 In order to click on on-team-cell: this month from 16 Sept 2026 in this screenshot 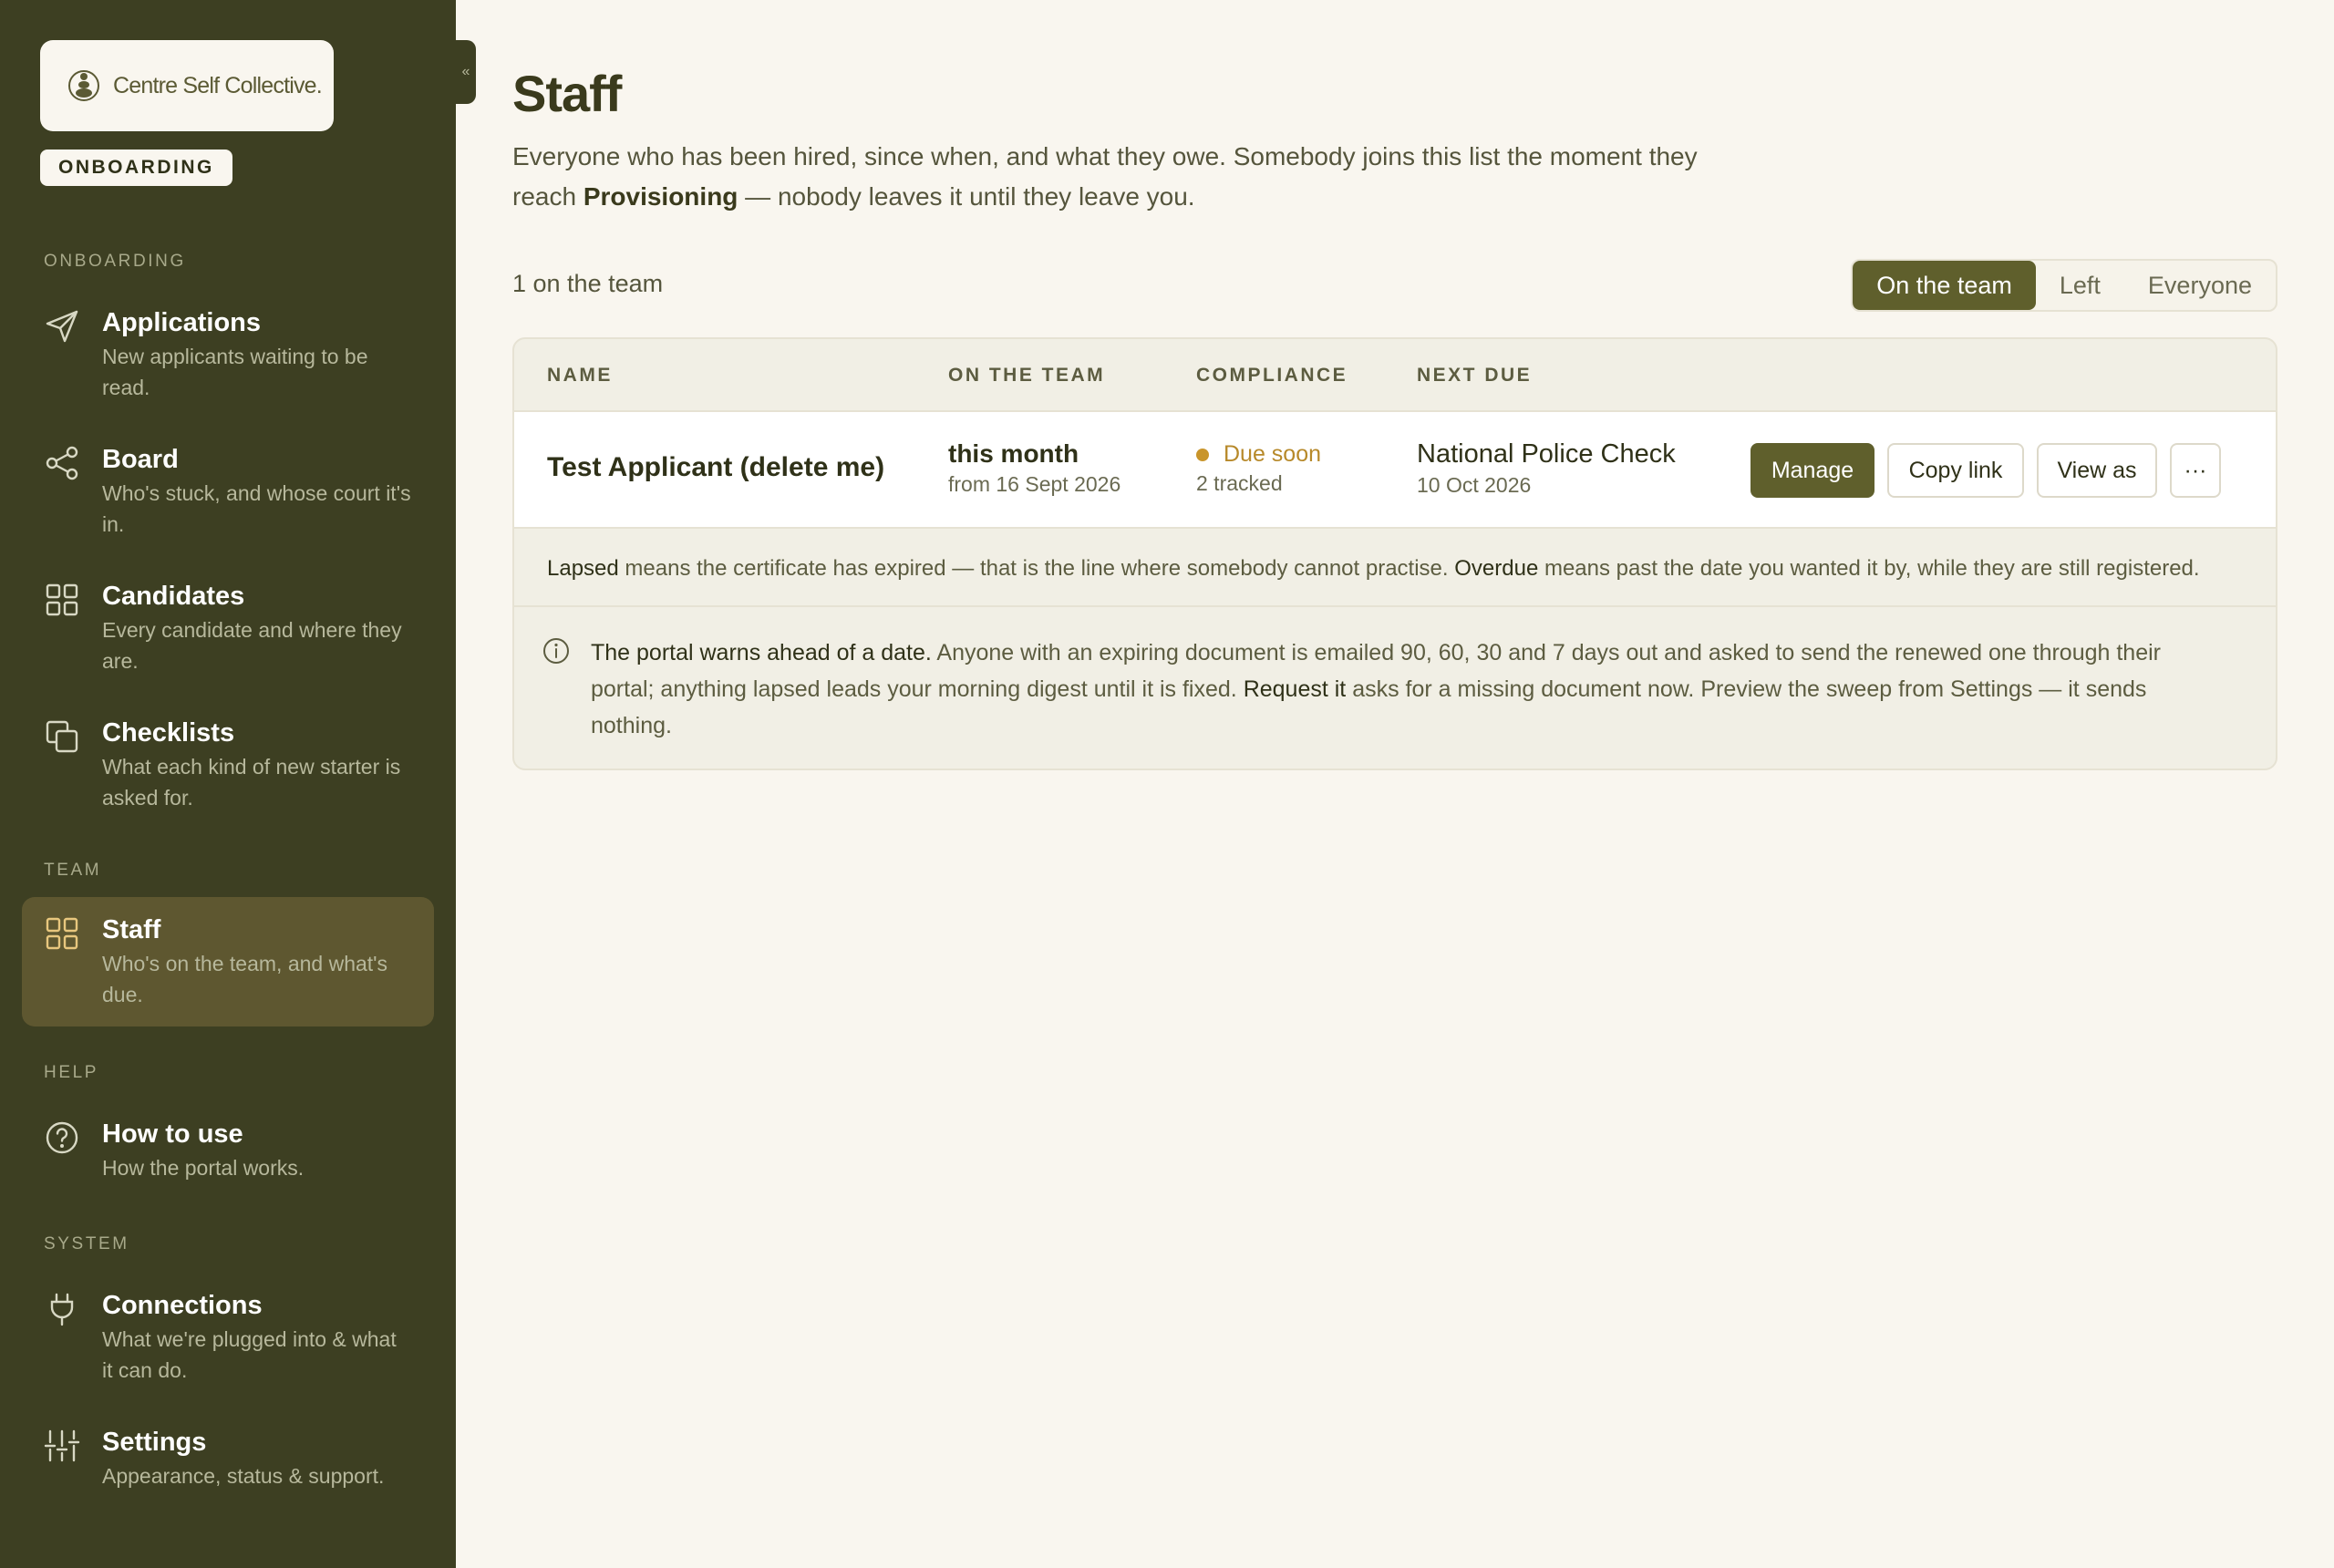, I will do `click(1034, 468)`.